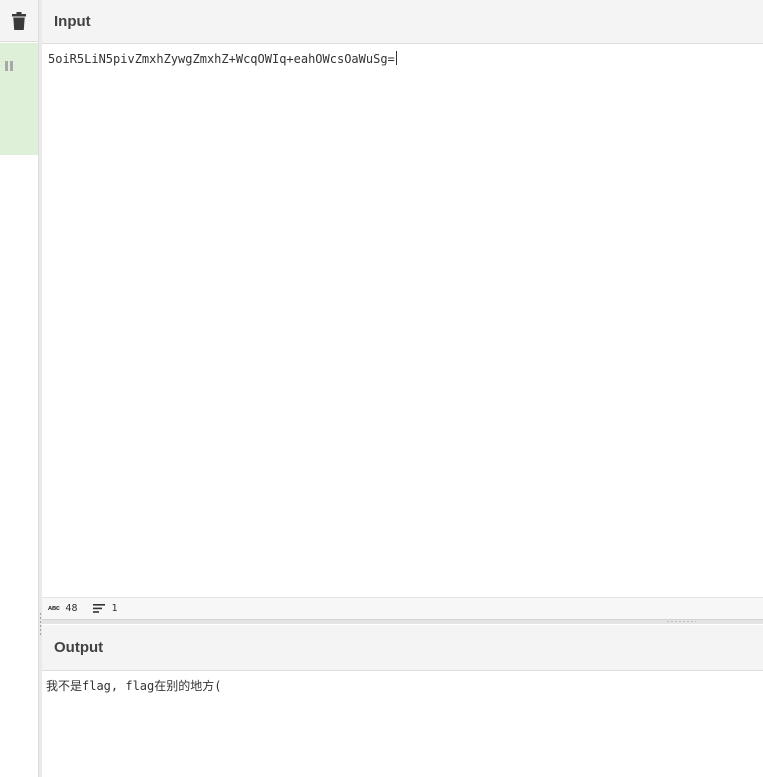 This screenshot has height=777, width=763. Describe the element at coordinates (396, 58) in the screenshot. I see `text-caret` at that location.